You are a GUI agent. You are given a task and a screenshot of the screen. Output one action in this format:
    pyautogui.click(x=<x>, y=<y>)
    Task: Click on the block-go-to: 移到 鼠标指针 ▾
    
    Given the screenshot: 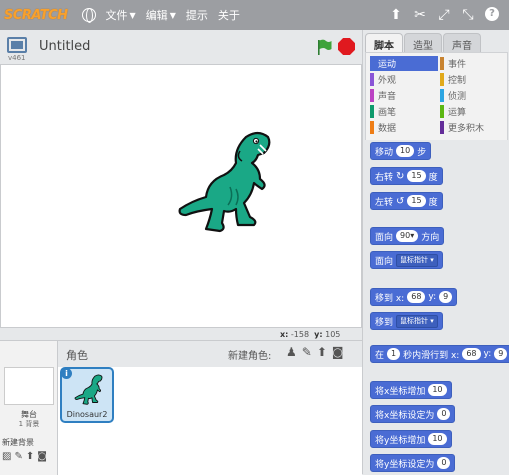 What is the action you would take?
    pyautogui.click(x=406, y=321)
    